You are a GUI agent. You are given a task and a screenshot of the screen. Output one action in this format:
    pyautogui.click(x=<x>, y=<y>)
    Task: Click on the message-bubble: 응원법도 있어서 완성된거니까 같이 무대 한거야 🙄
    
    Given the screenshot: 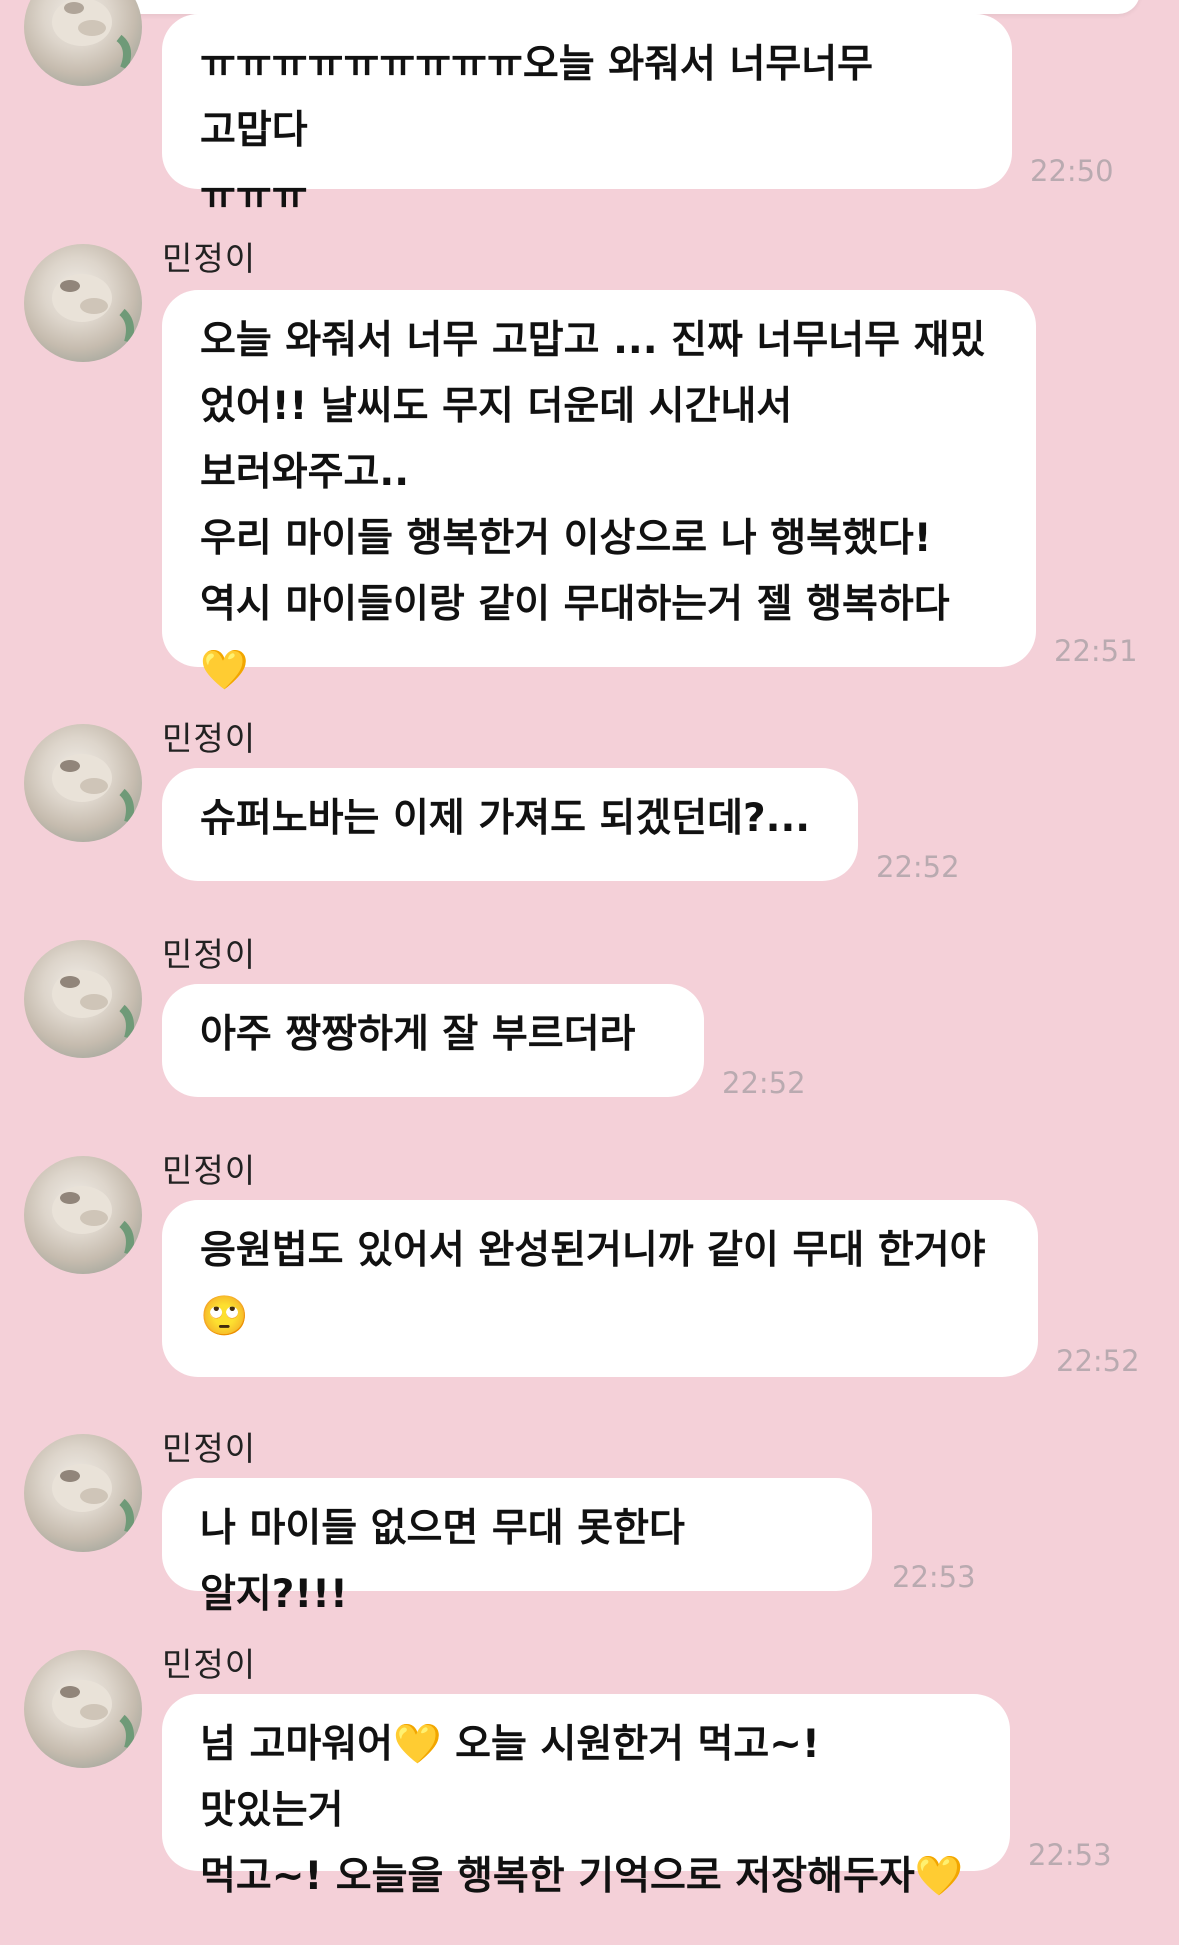 What is the action you would take?
    pyautogui.click(x=600, y=1288)
    